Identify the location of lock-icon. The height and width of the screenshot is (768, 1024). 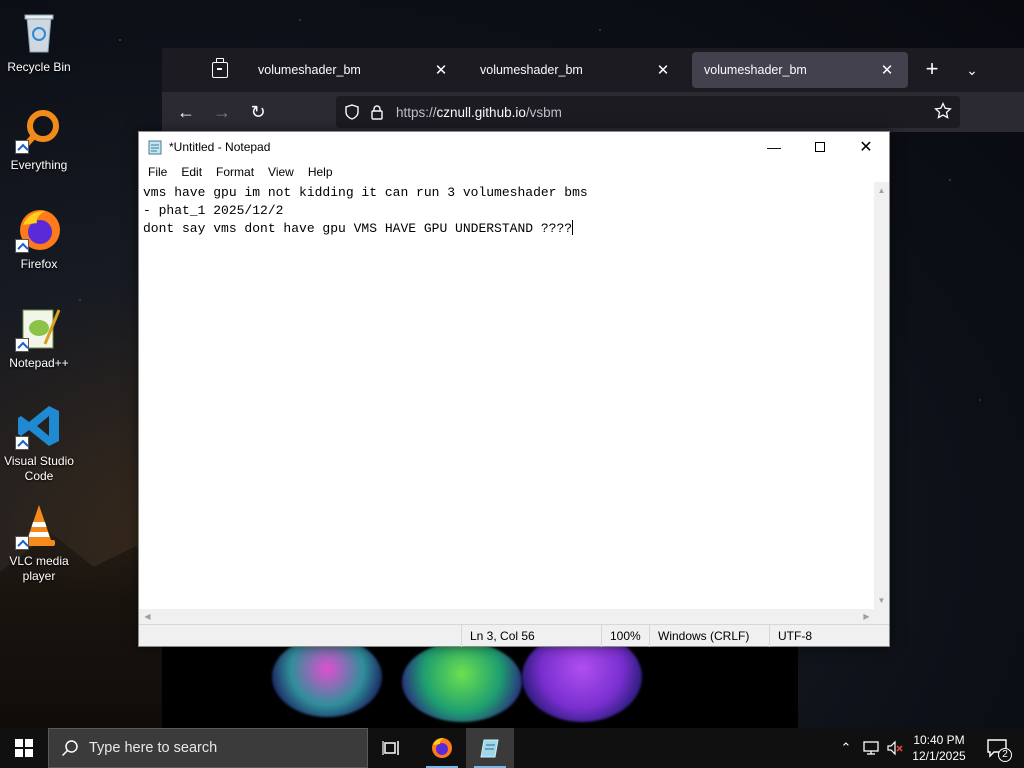
(377, 112).